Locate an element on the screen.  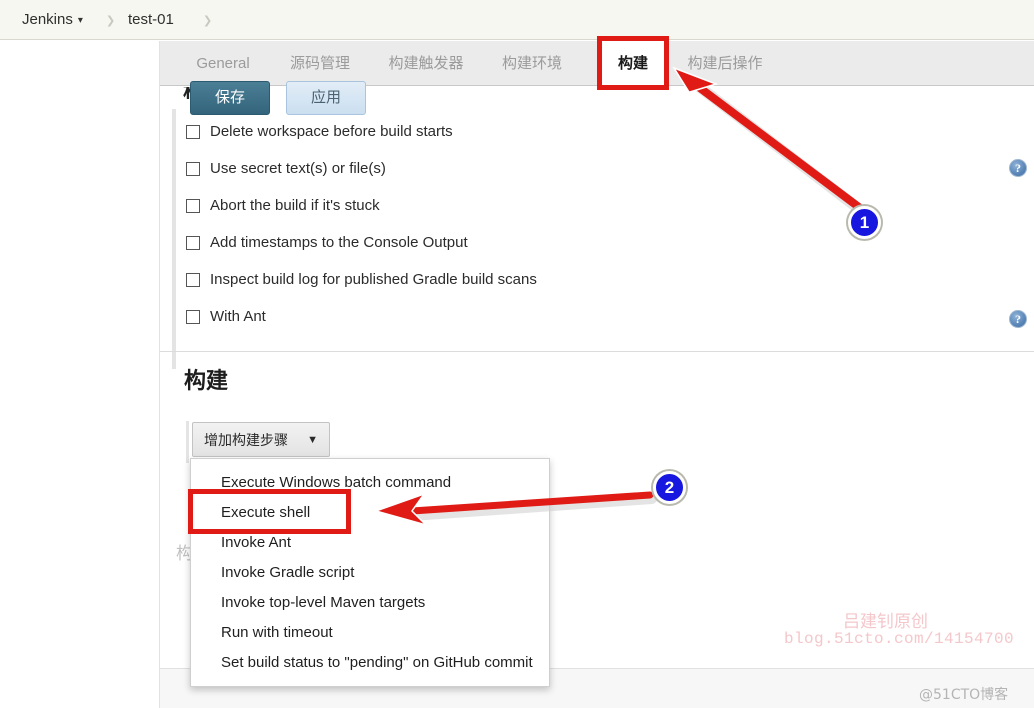
build-step-rail is located at coordinates (187, 442).